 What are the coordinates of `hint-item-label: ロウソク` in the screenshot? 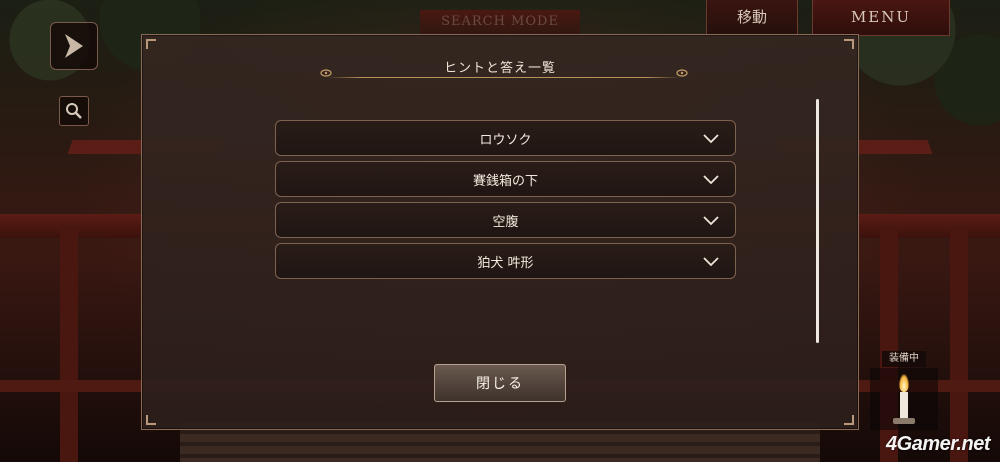 It's located at (505, 140).